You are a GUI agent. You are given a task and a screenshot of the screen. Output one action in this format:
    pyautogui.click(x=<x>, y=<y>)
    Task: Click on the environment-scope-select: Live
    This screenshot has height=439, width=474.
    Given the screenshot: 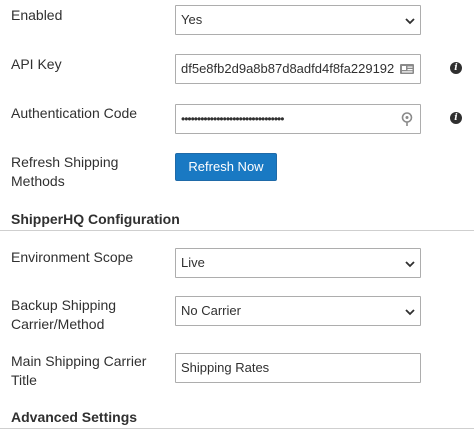 What is the action you would take?
    pyautogui.click(x=298, y=263)
    